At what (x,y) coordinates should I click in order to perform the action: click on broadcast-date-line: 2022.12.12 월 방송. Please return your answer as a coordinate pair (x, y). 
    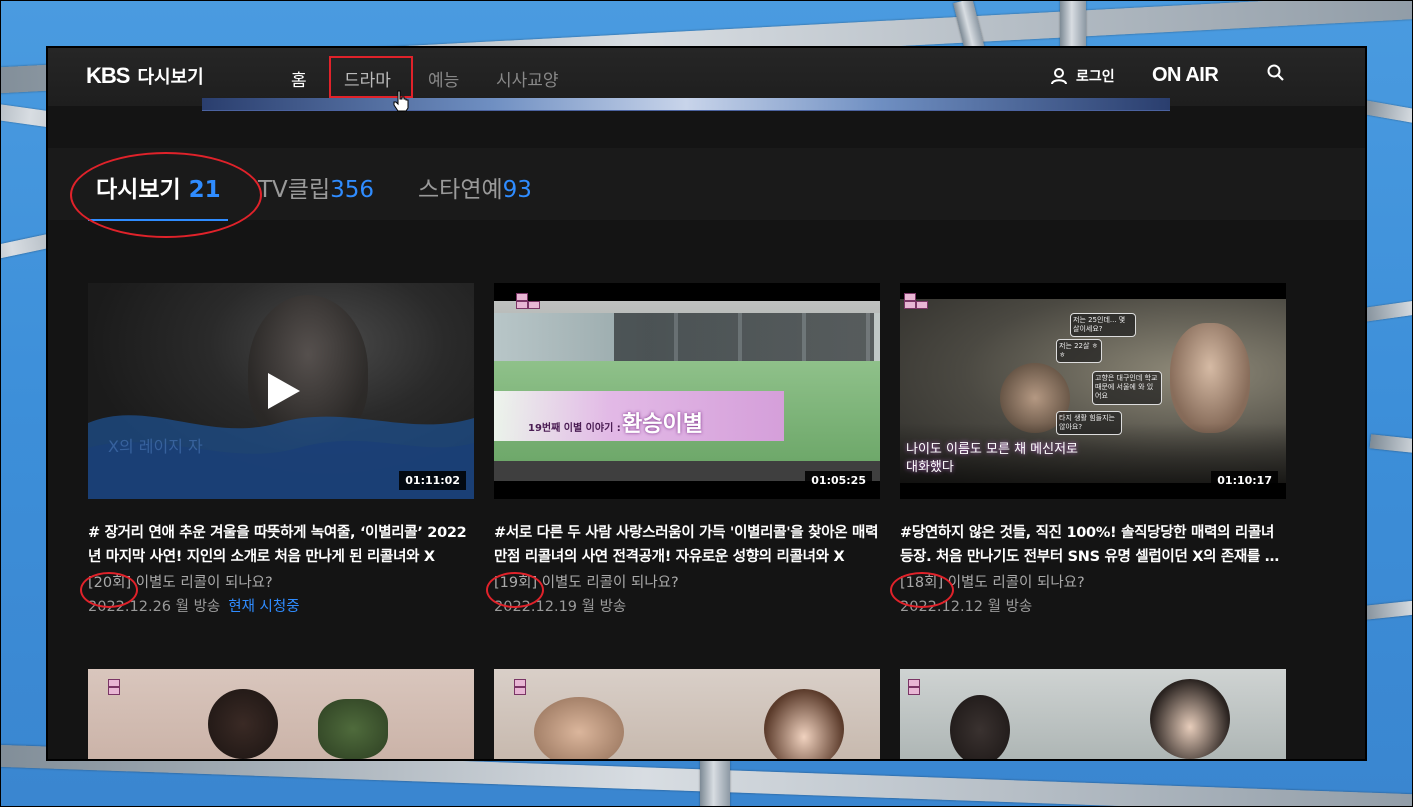
    Looking at the image, I should click on (1093, 607).